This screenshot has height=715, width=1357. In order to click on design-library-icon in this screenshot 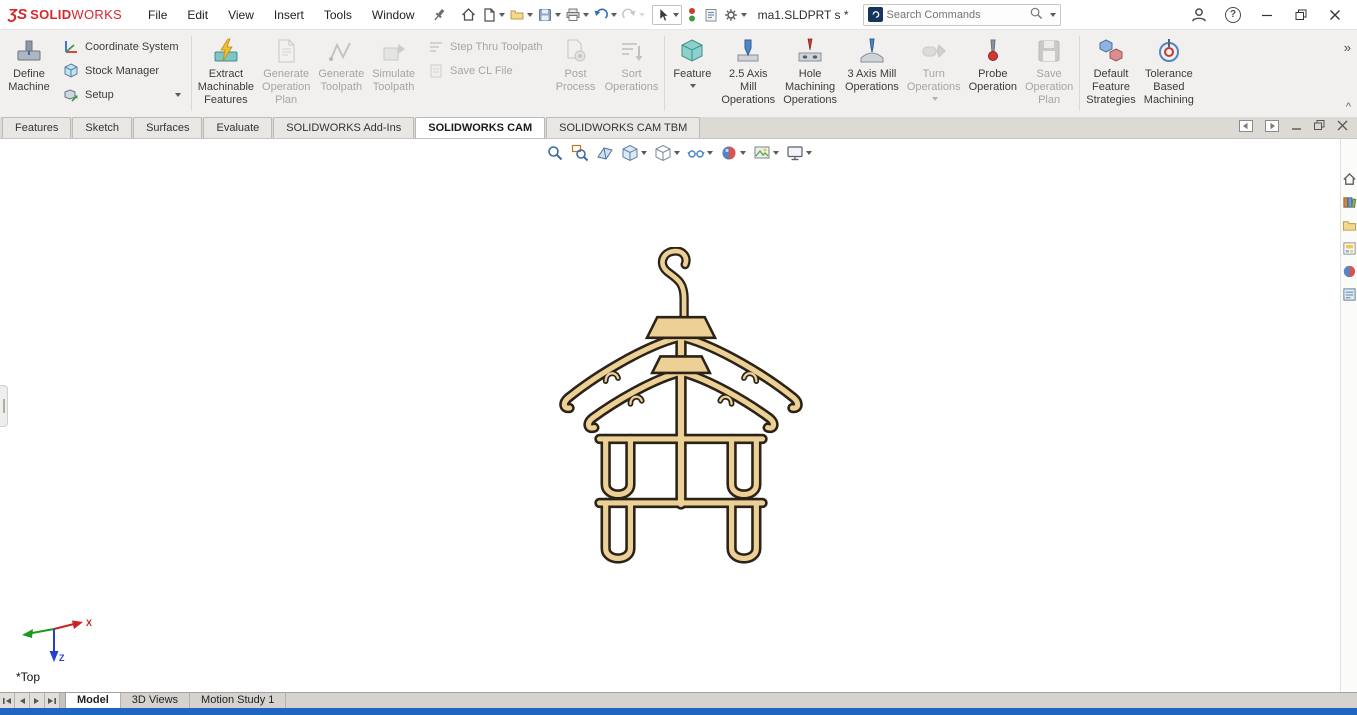, I will do `click(1349, 202)`.